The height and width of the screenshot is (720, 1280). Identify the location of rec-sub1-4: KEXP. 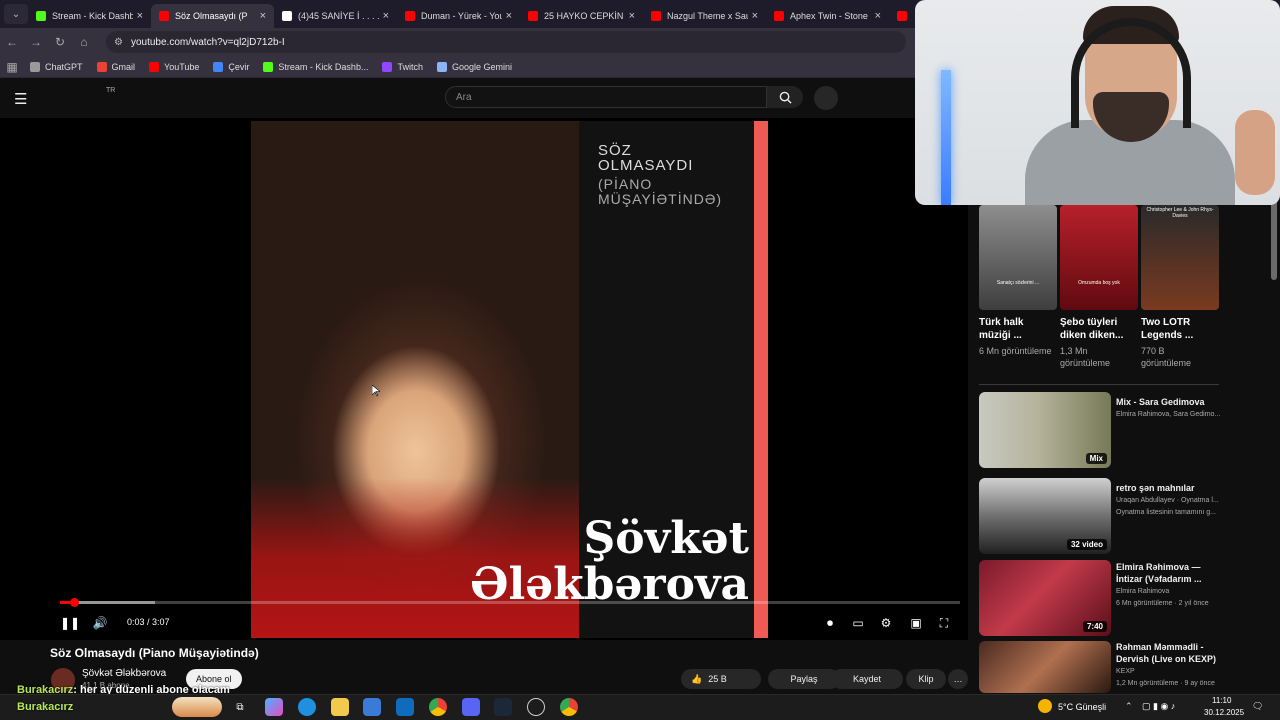
(1125, 671).